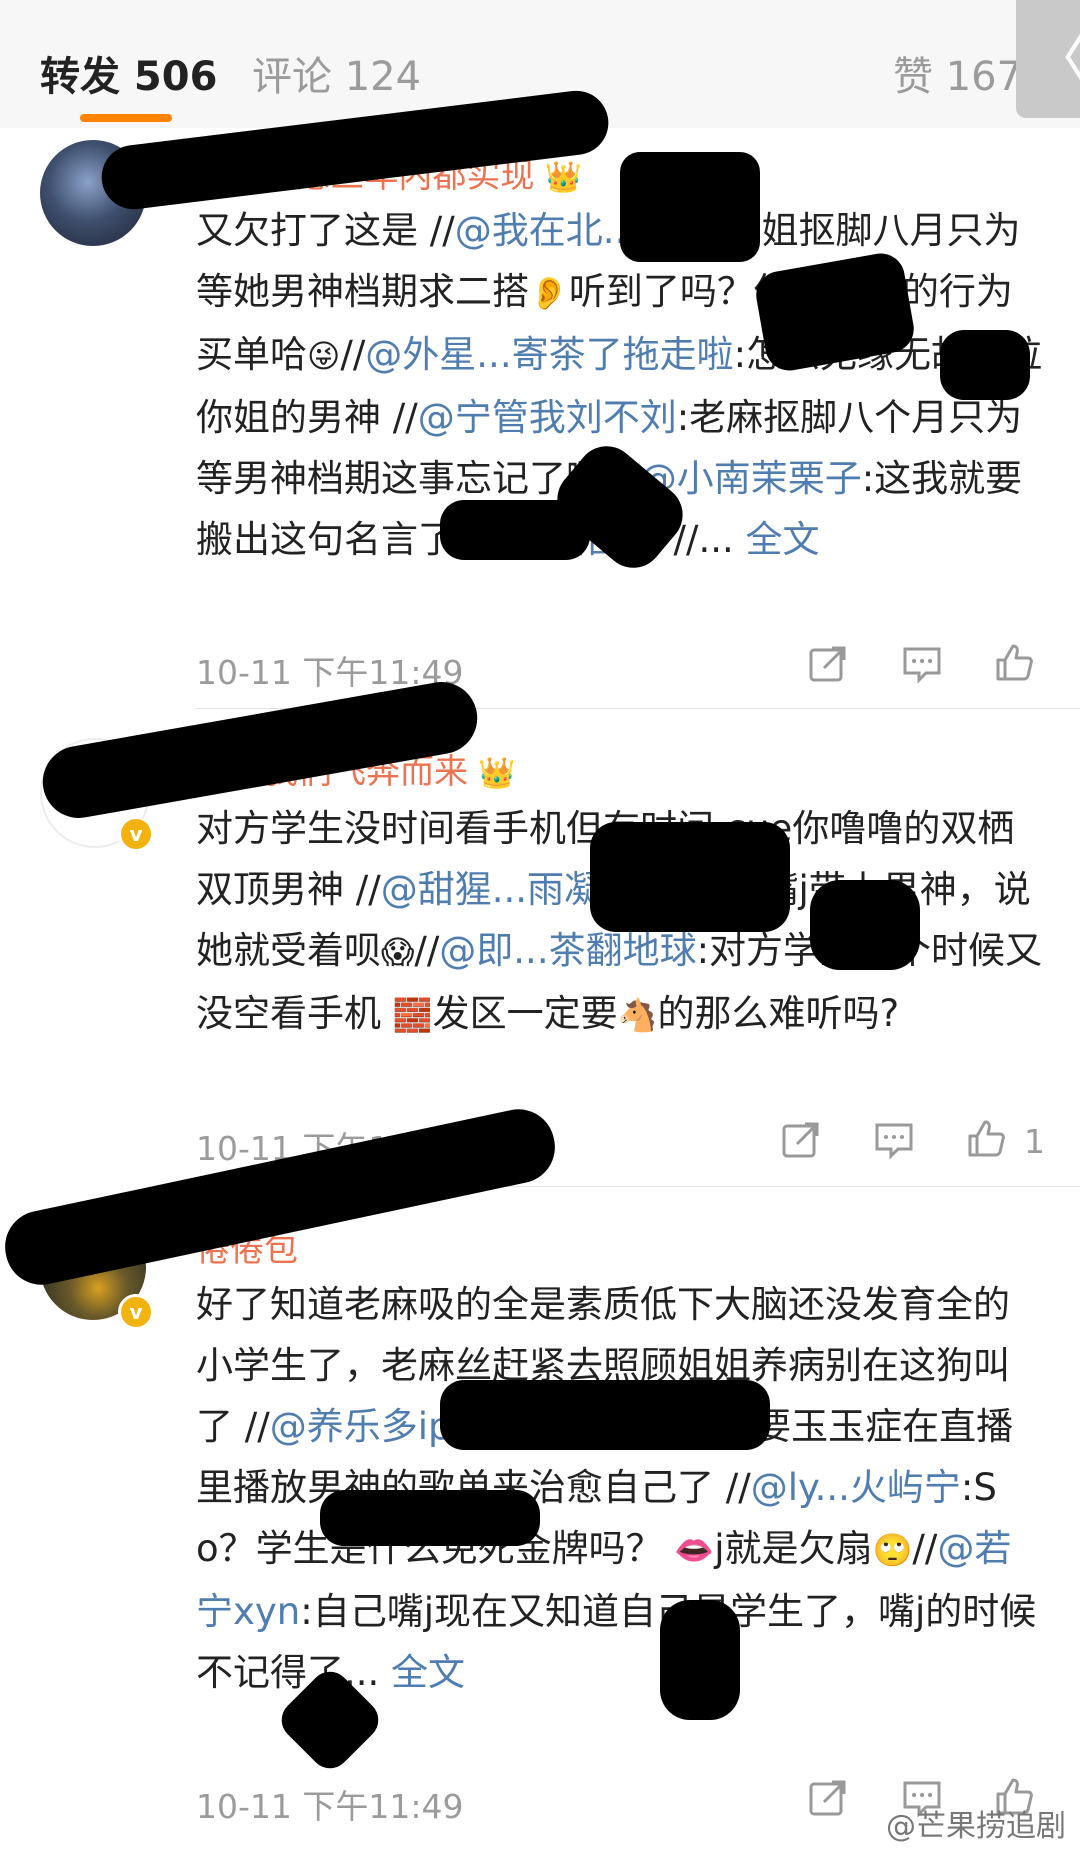 The image size is (1080, 1853). I want to click on comment-text-segment: 发区一定要, so click(525, 1013).